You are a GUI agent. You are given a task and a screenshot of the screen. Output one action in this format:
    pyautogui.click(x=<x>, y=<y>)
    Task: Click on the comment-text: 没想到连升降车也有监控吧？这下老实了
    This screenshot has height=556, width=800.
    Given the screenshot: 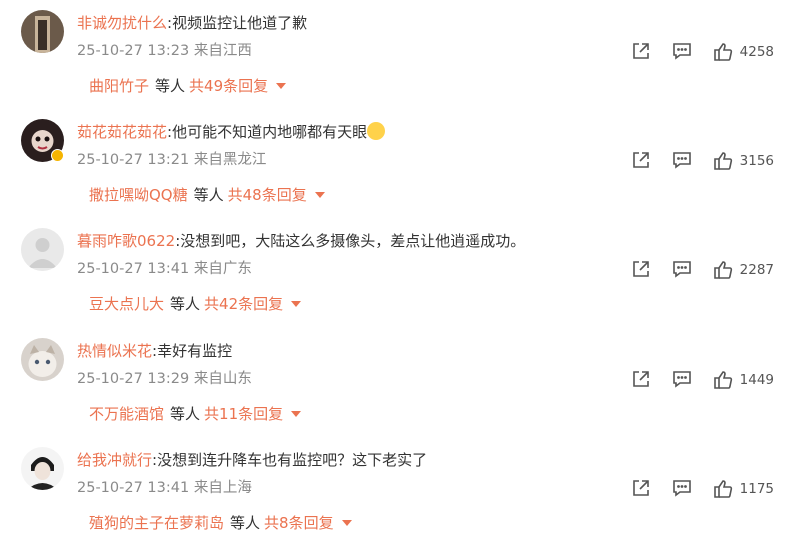 What is the action you would take?
    pyautogui.click(x=292, y=460)
    